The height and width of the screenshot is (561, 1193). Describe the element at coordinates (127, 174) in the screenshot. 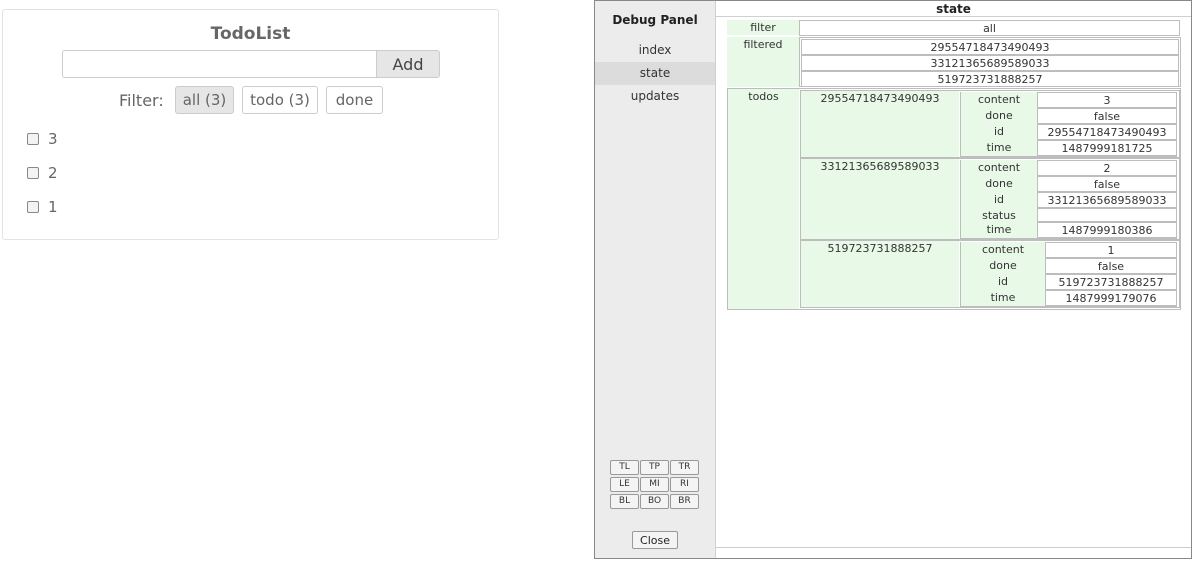

I see `todo-item: 2` at that location.